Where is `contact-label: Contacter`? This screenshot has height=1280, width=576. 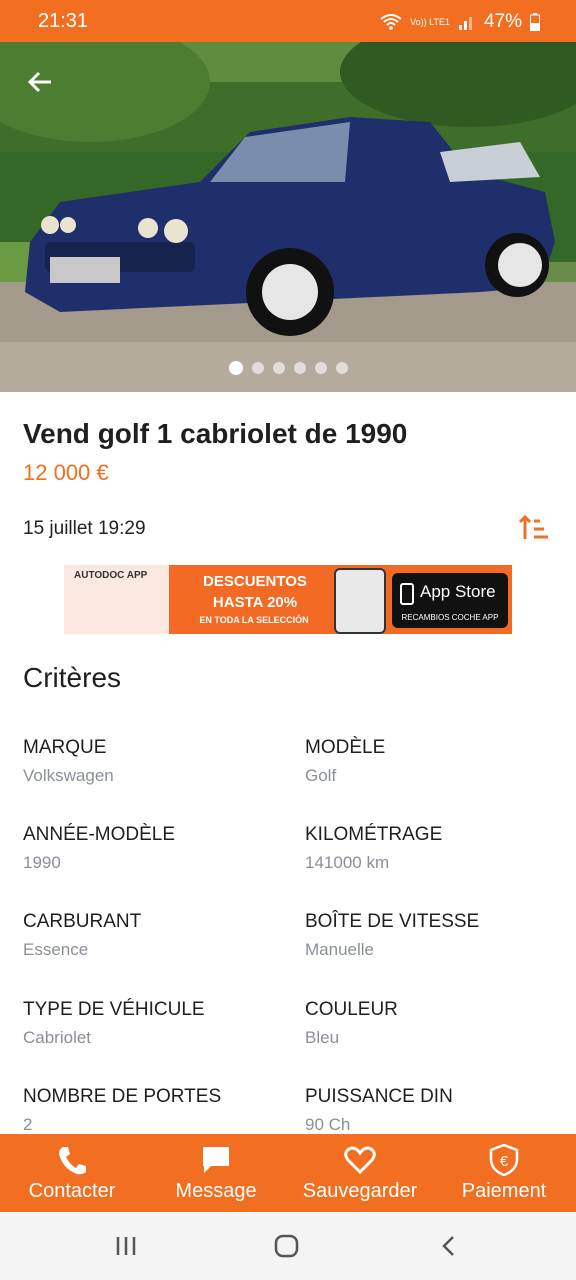 contact-label: Contacter is located at coordinates (72, 1191).